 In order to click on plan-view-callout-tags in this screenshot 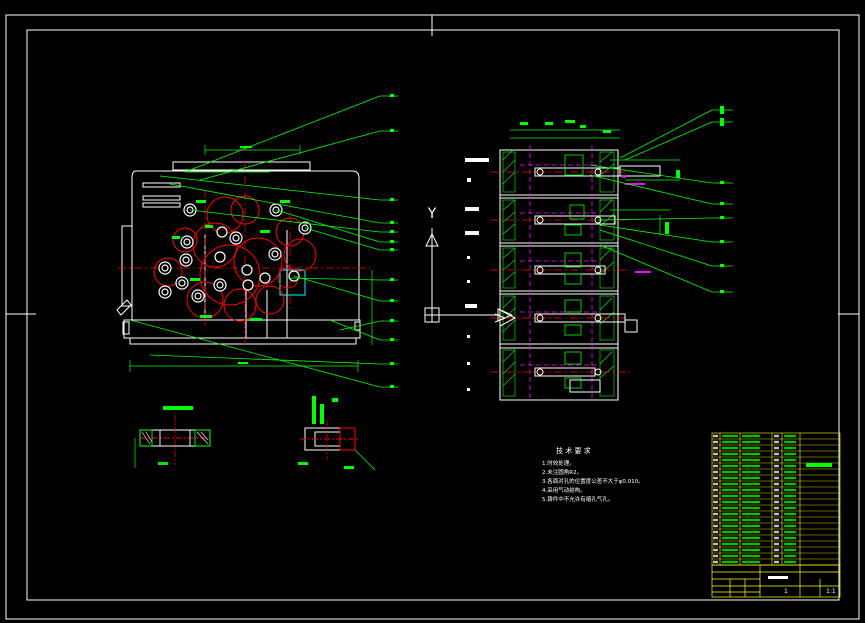, I will do `click(392, 241)`.